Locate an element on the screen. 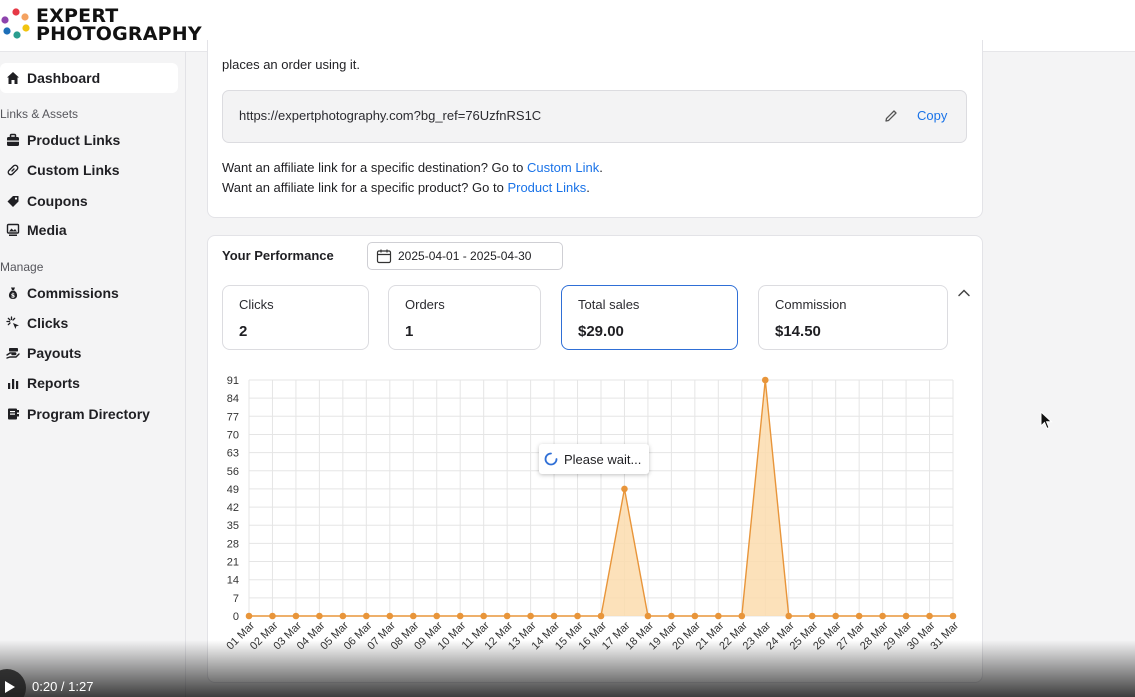 The width and height of the screenshot is (1135, 697). section-label-links-assets: Links & Assets is located at coordinates (39, 114).